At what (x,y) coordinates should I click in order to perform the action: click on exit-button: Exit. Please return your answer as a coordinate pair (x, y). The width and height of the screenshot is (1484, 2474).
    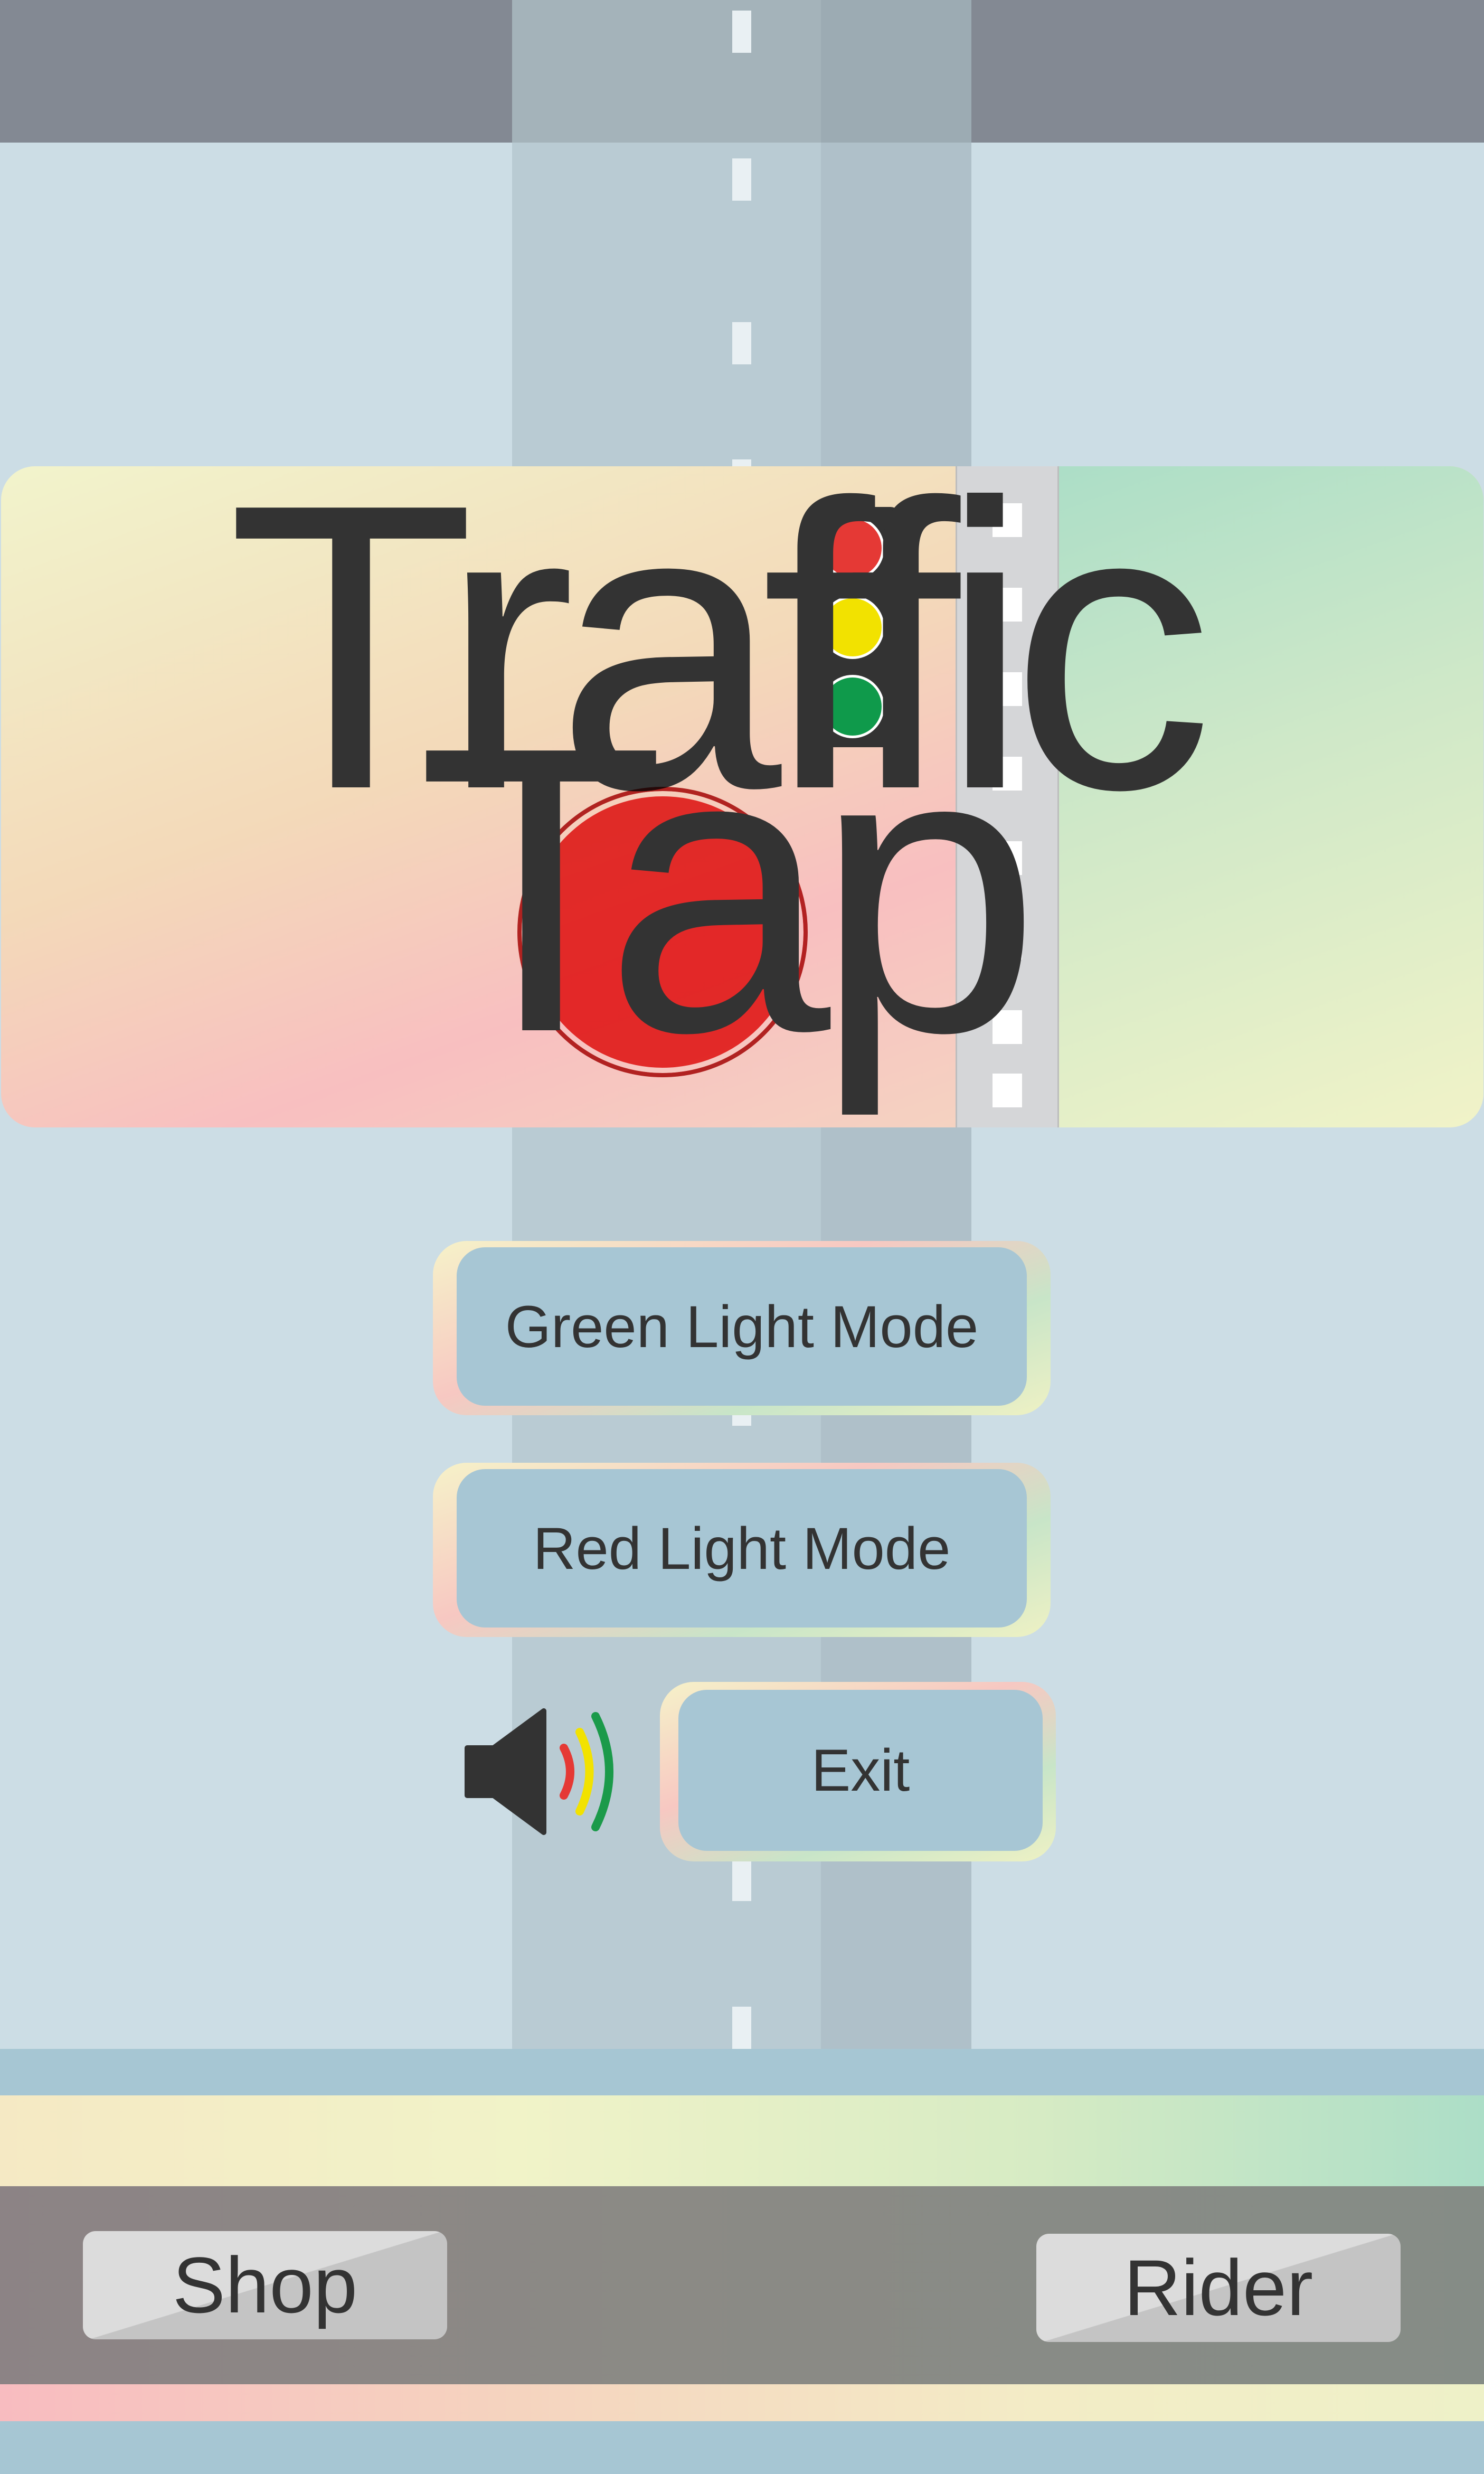
    Looking at the image, I should click on (860, 1770).